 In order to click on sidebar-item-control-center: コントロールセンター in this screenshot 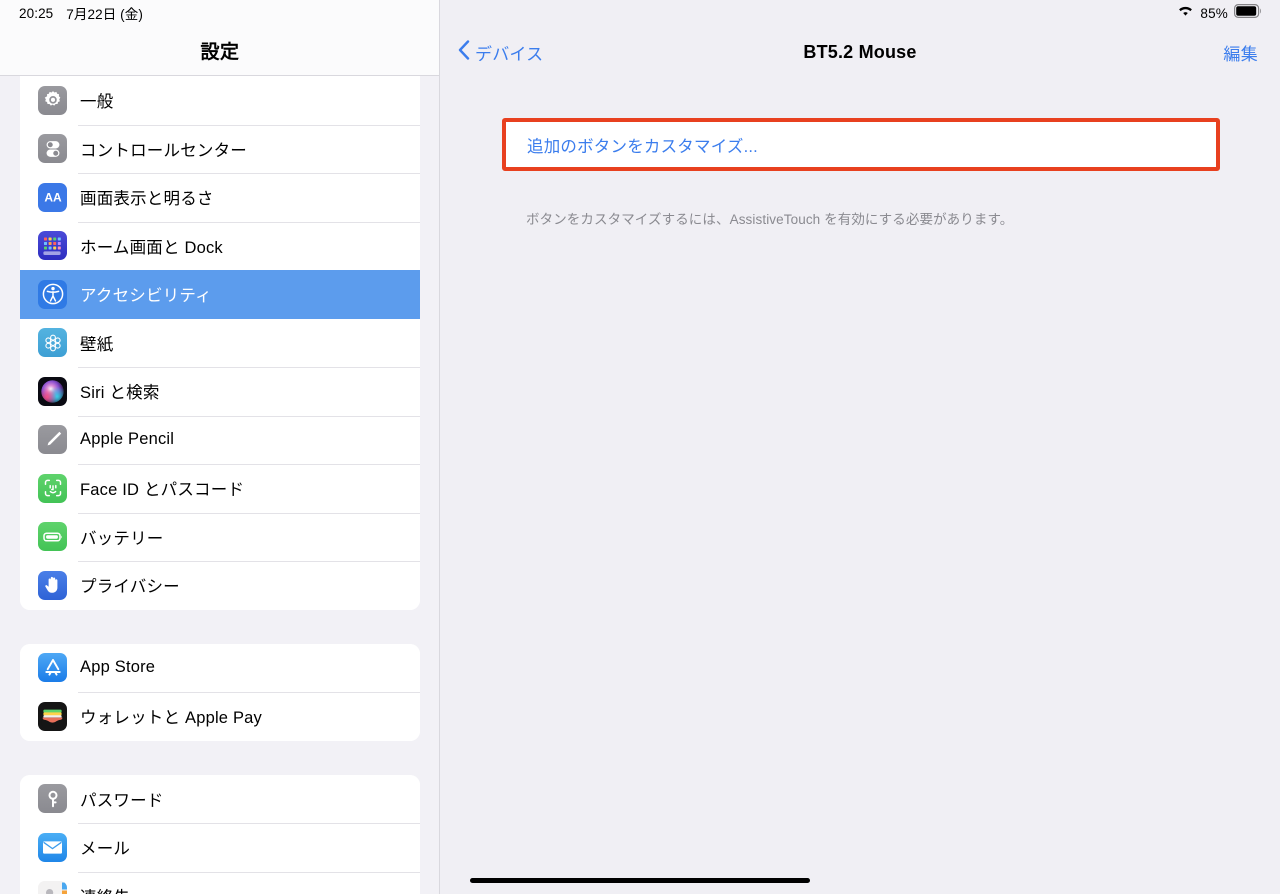, I will do `click(220, 148)`.